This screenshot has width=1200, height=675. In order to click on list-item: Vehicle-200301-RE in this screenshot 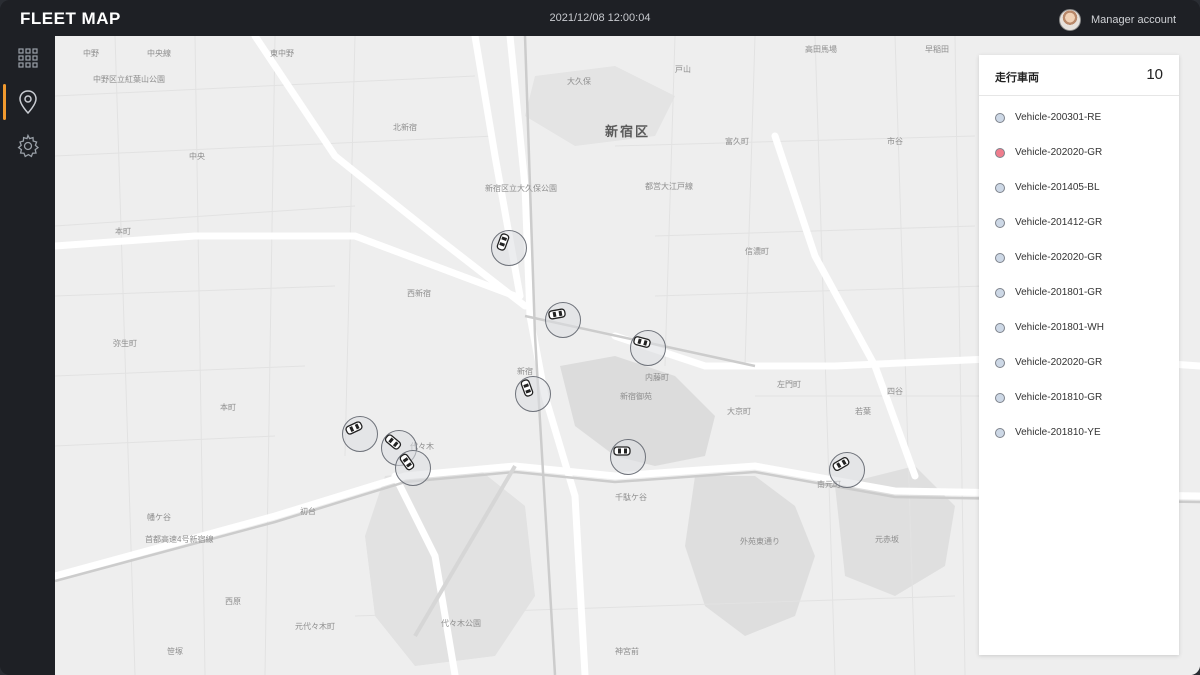, I will do `click(1079, 117)`.